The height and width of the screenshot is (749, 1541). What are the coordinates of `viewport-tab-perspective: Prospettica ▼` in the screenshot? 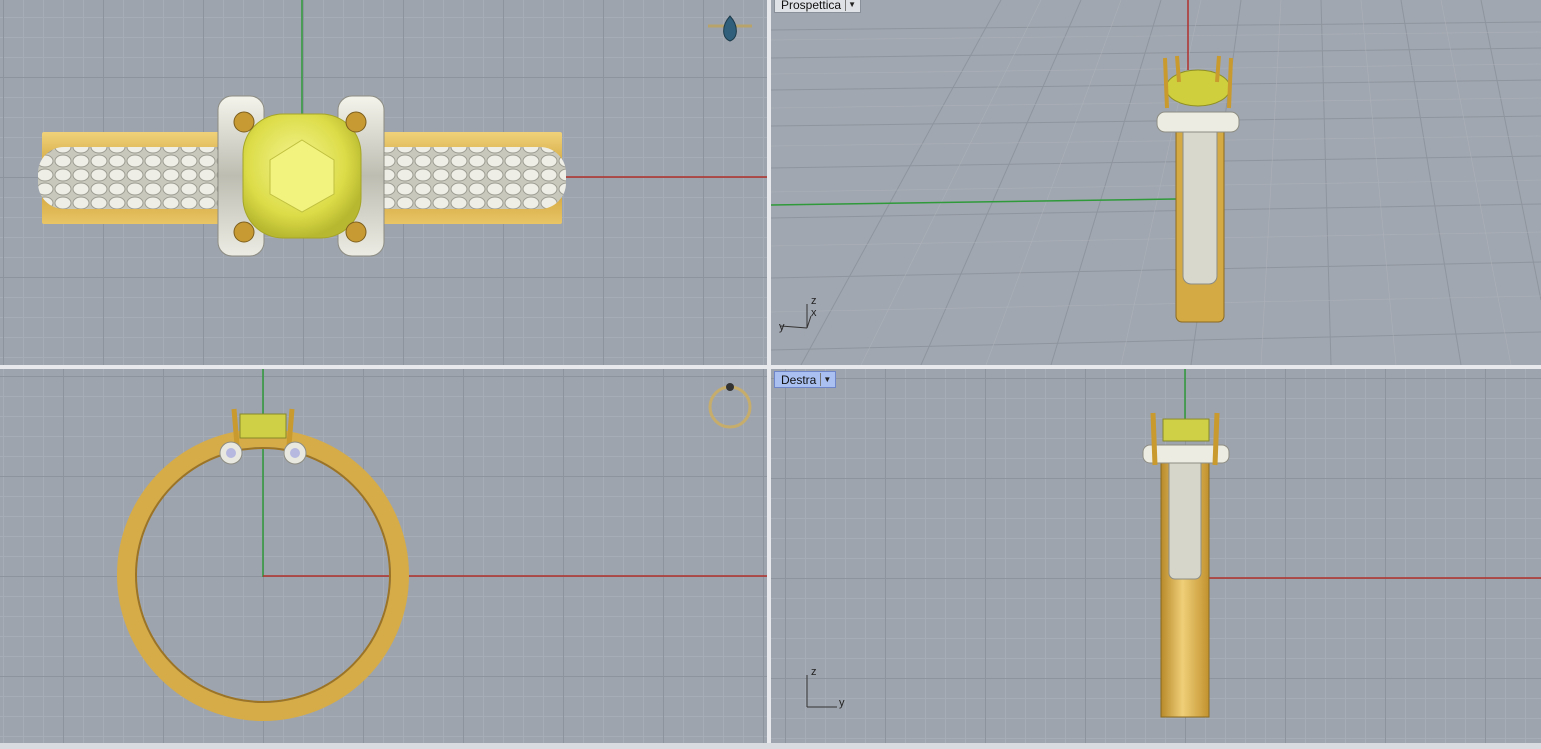 It's located at (818, 6).